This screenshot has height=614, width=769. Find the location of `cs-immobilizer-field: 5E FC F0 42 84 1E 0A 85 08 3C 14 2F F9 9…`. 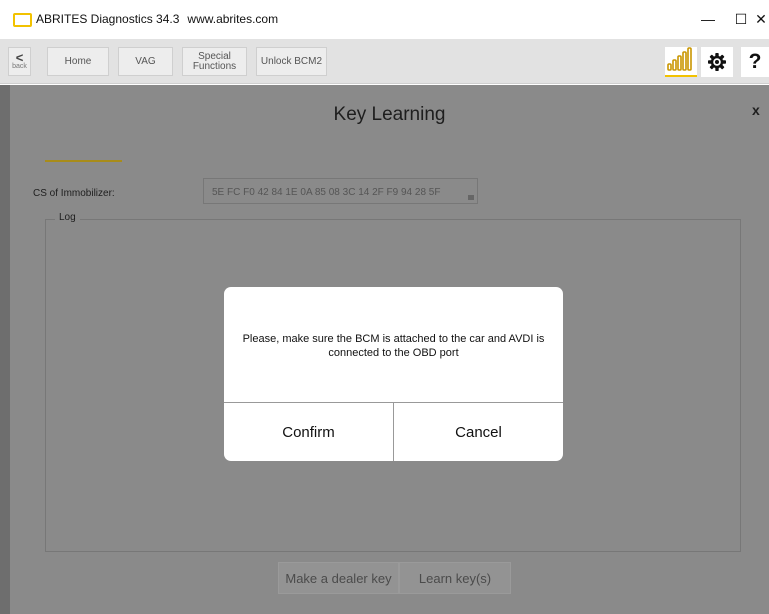

cs-immobilizer-field: 5E FC F0 42 84 1E 0A 85 08 3C 14 2F F9 9… is located at coordinates (340, 191).